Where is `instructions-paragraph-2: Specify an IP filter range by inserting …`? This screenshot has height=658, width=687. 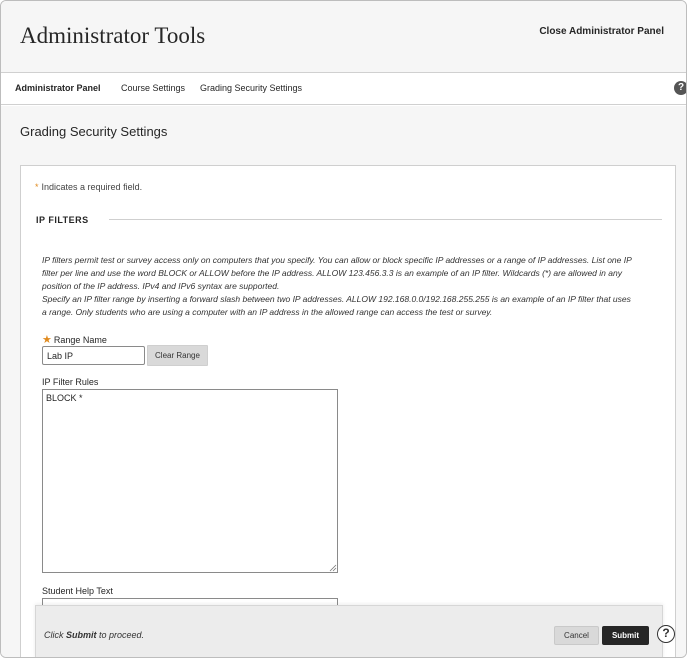
instructions-paragraph-2: Specify an IP filter range by inserting … is located at coordinates (336, 305).